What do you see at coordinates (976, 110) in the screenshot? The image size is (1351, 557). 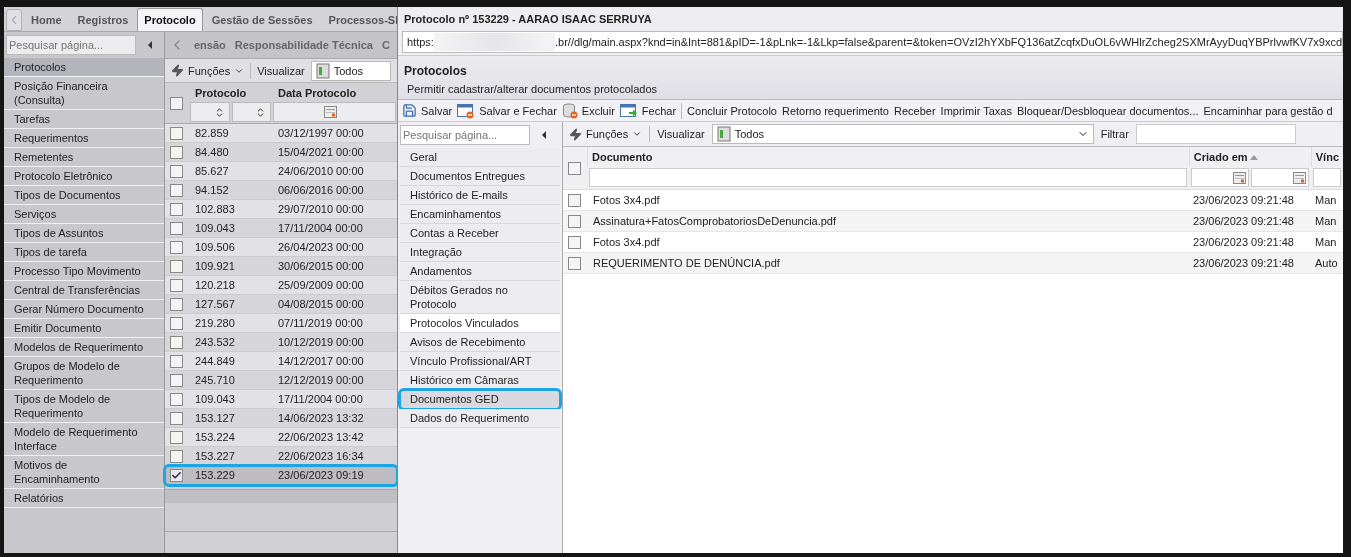 I see `toolbar-button: Imprimir Taxas` at bounding box center [976, 110].